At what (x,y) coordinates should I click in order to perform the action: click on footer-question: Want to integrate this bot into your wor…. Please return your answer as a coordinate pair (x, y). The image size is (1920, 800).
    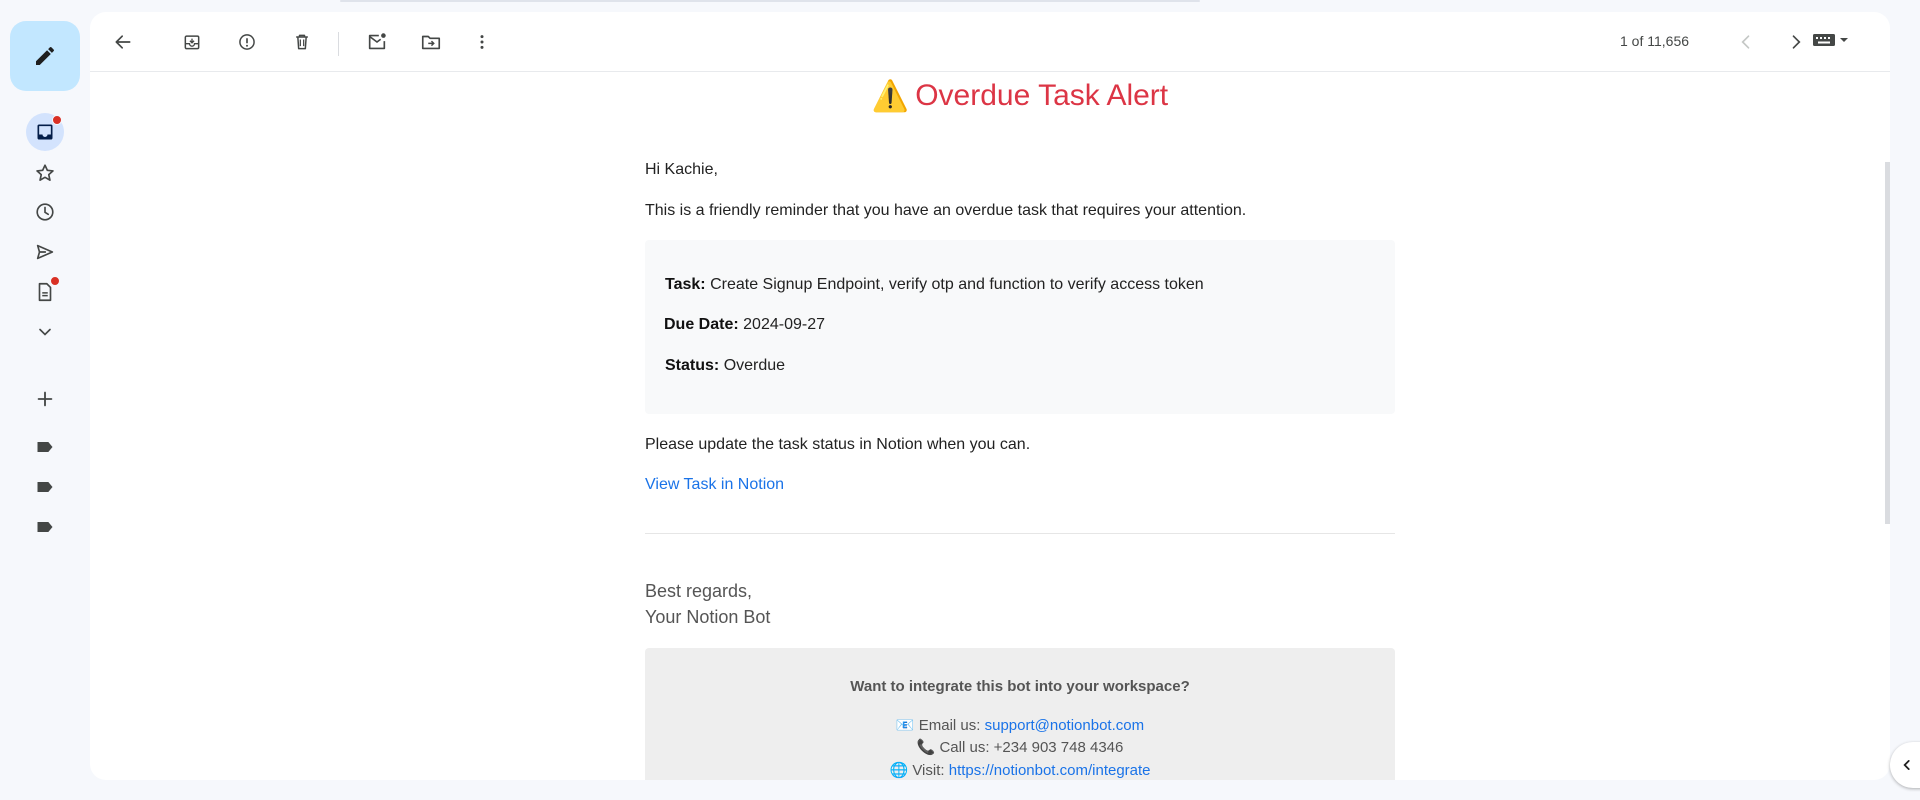
    Looking at the image, I should click on (1020, 686).